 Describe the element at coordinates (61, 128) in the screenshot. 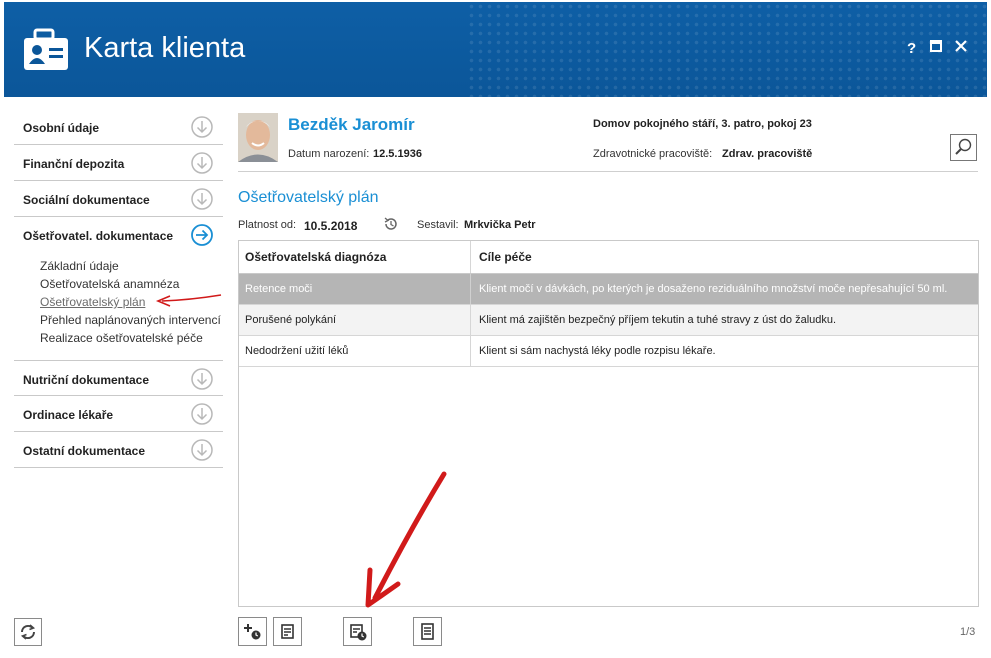

I see `sidebar-item-label: Osobní údaje` at that location.